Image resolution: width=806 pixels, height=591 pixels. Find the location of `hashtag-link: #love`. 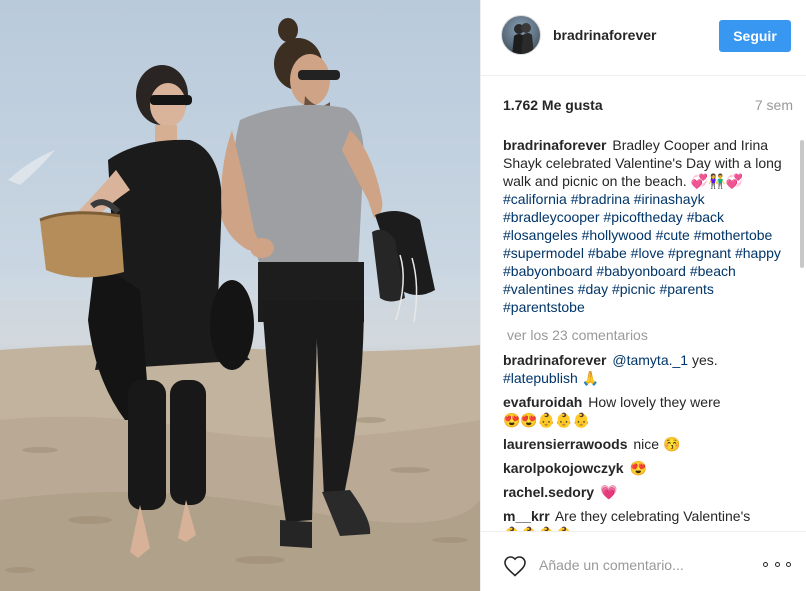

hashtag-link: #love is located at coordinates (647, 253).